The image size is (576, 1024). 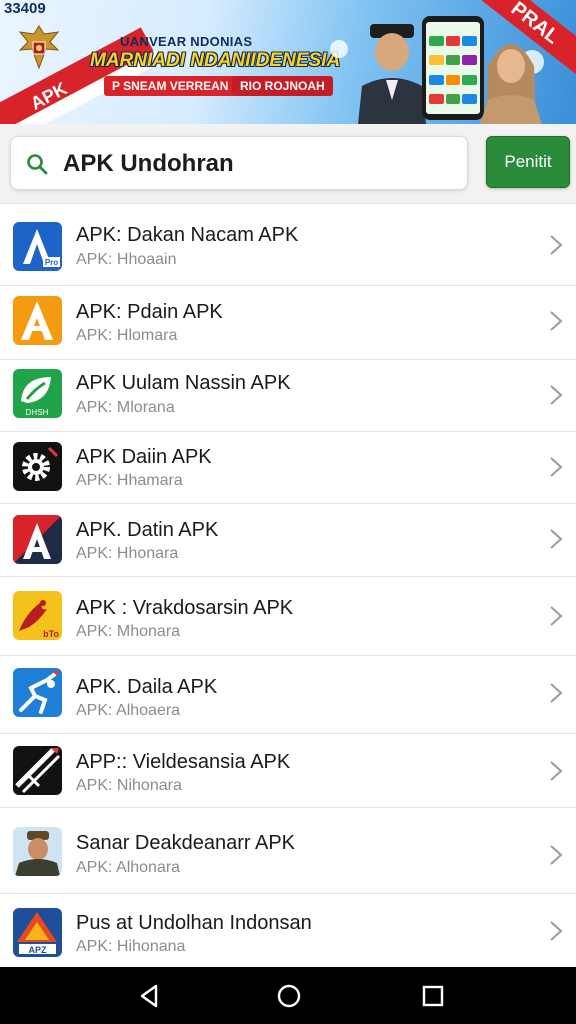 What do you see at coordinates (288, 695) in the screenshot?
I see `app-list-item: APK. Daila APK APK: Alhoaera` at bounding box center [288, 695].